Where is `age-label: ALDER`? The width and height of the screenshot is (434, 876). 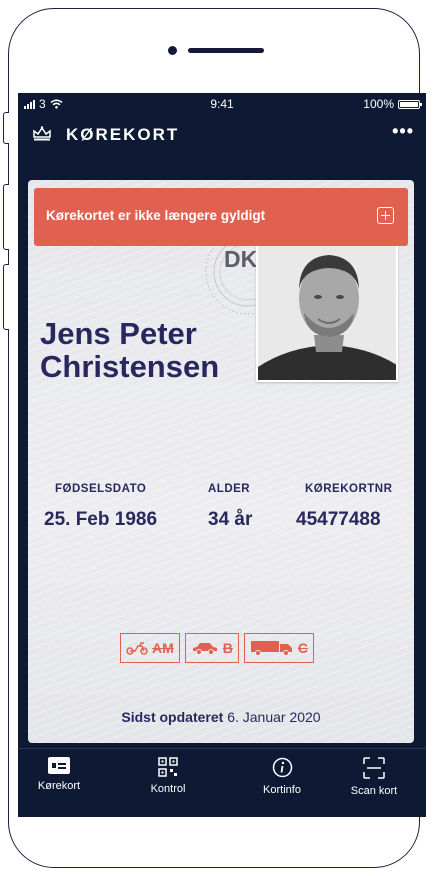 age-label: ALDER is located at coordinates (229, 489).